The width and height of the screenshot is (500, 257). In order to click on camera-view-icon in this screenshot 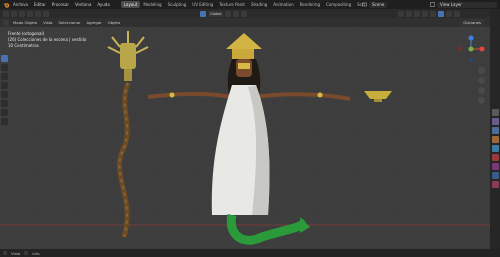, I will do `click(481, 90)`.